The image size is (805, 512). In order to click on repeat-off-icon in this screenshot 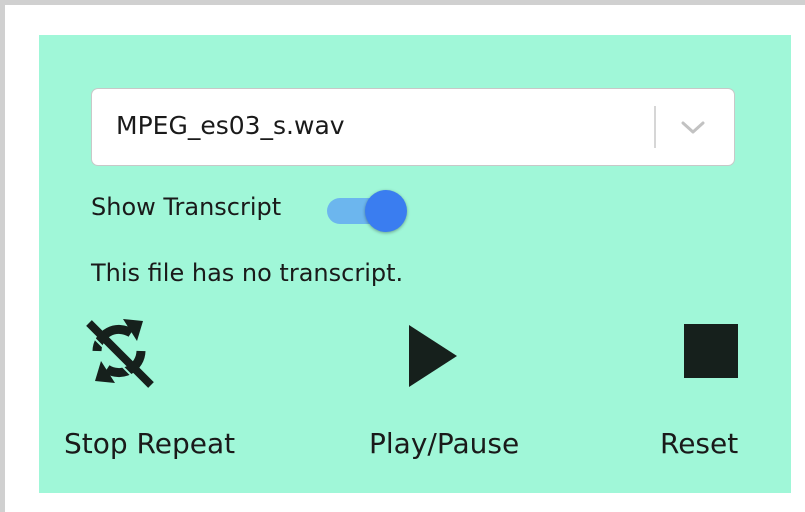, I will do `click(119, 351)`.